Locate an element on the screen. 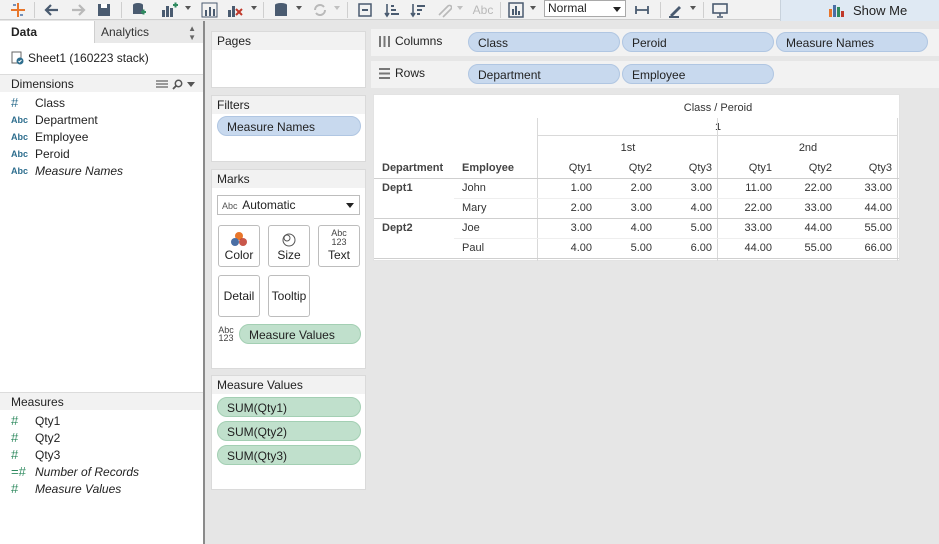  group-members-icon is located at coordinates (444, 10).